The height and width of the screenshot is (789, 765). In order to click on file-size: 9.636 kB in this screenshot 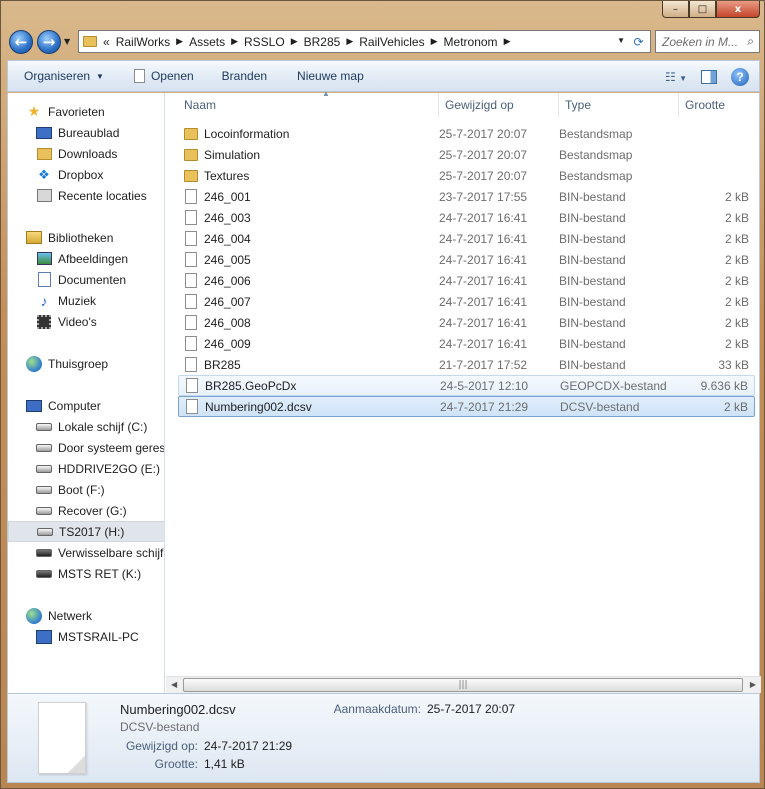, I will do `click(724, 385)`.